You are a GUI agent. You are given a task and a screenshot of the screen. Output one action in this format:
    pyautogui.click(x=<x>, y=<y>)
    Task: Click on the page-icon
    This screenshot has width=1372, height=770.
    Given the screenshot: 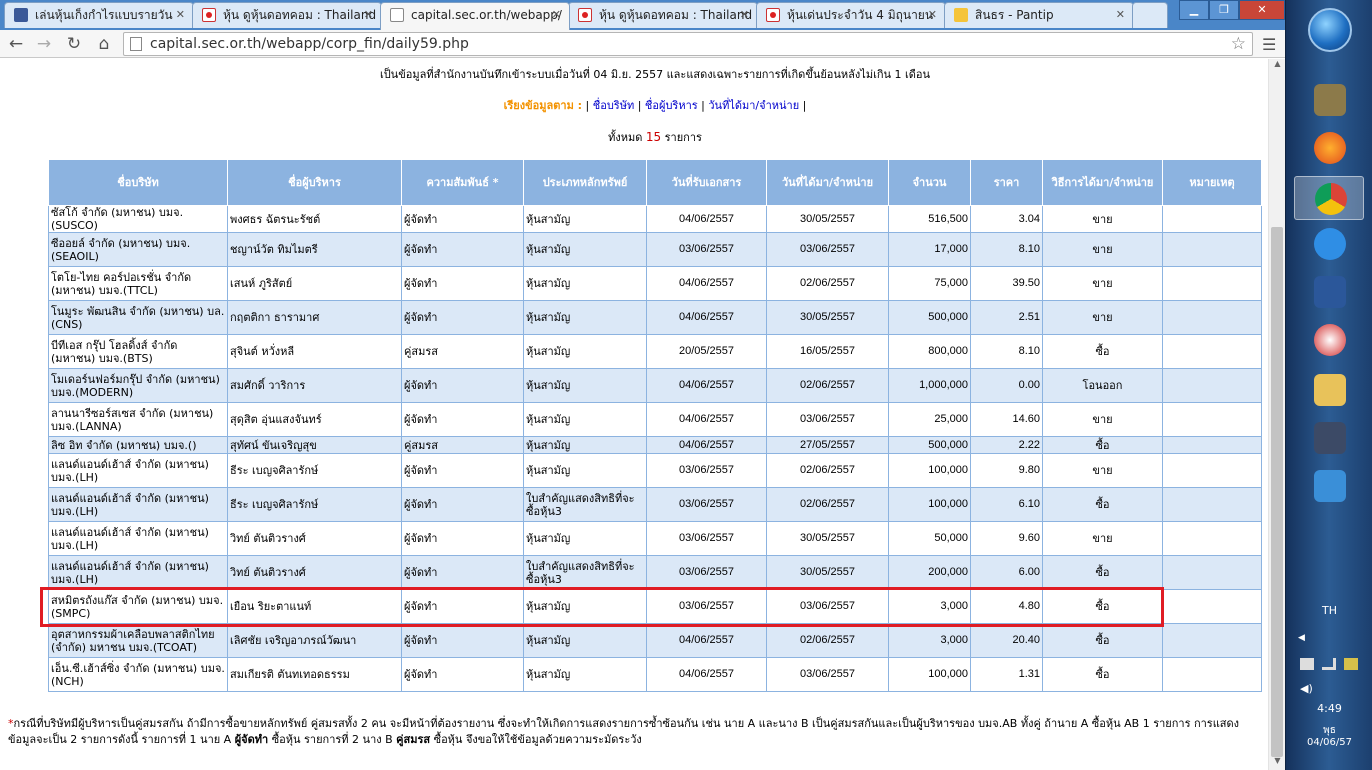 What is the action you would take?
    pyautogui.click(x=397, y=15)
    